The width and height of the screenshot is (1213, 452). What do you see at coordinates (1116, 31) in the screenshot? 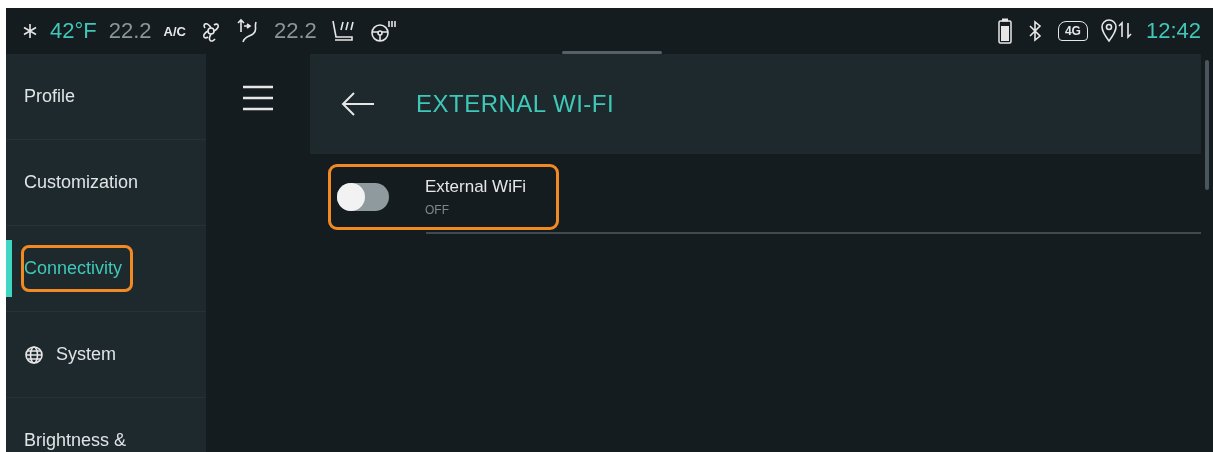
I see `location-icon` at bounding box center [1116, 31].